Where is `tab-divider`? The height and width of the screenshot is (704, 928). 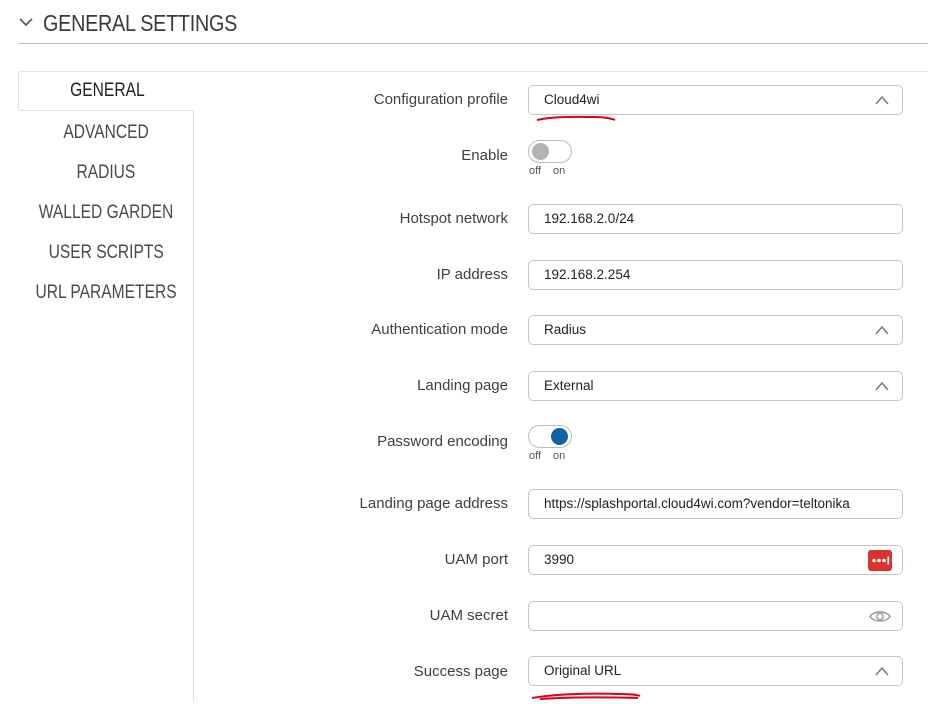 tab-divider is located at coordinates (561, 71).